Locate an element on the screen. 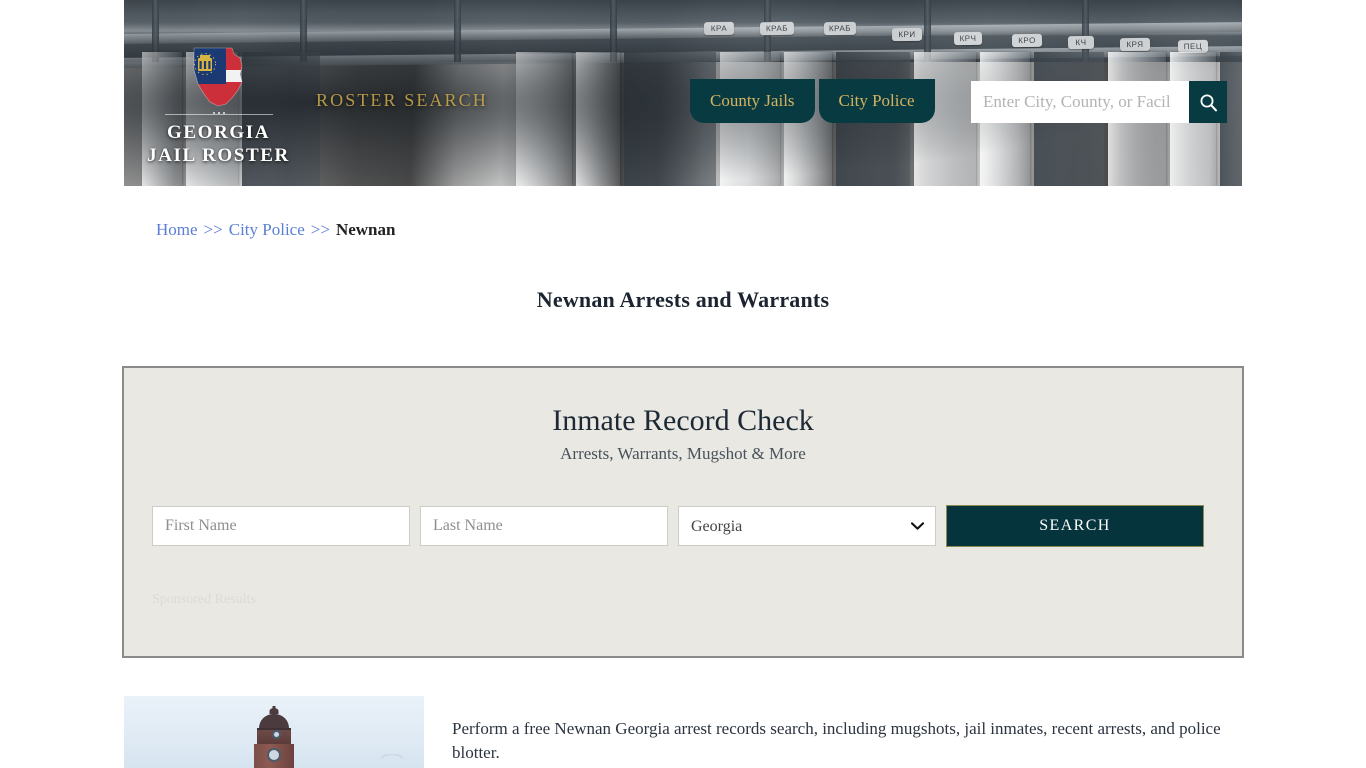 Image resolution: width=1366 pixels, height=768 pixels. panel-title: Inmate Record Check is located at coordinates (683, 420).